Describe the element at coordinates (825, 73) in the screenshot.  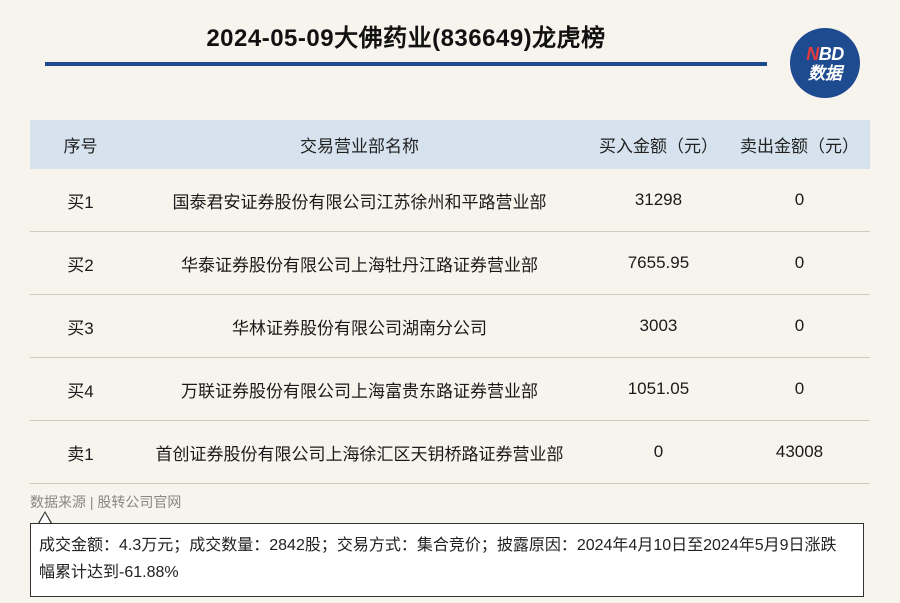
I see `logo-bottom-text: 数据` at that location.